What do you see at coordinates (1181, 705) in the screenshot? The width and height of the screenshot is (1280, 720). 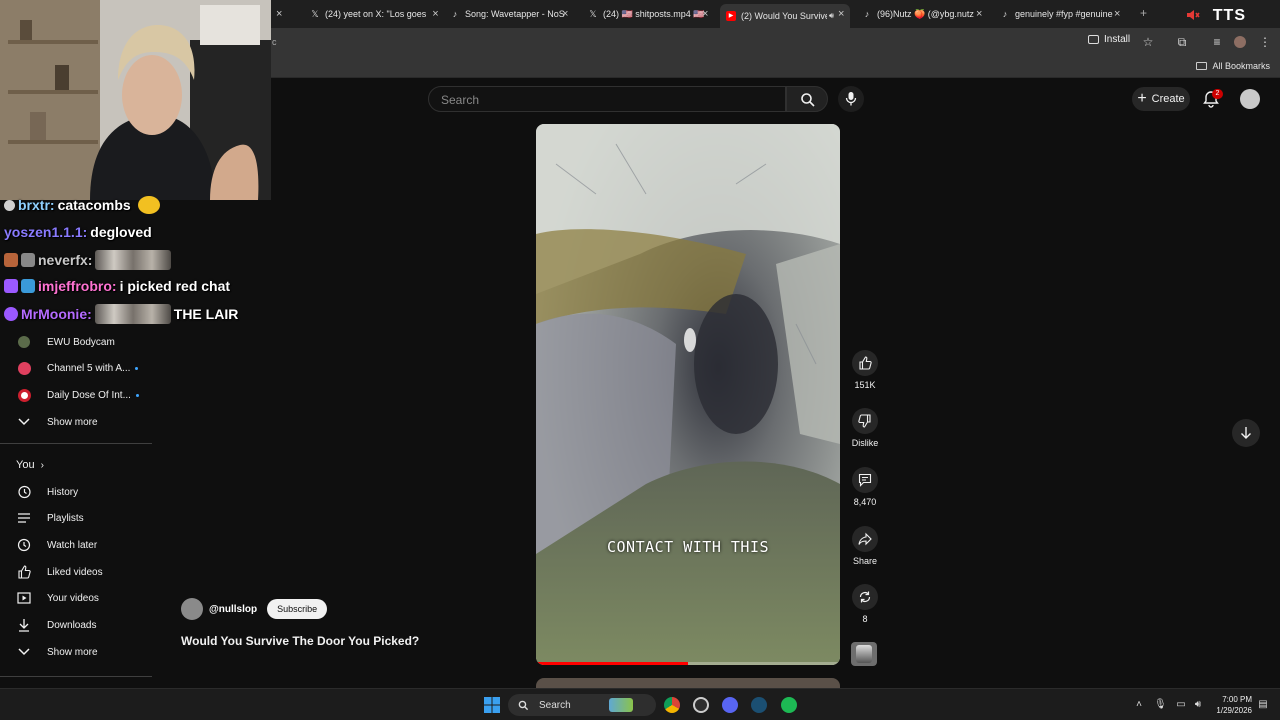 I see `network-icon: ▭` at bounding box center [1181, 705].